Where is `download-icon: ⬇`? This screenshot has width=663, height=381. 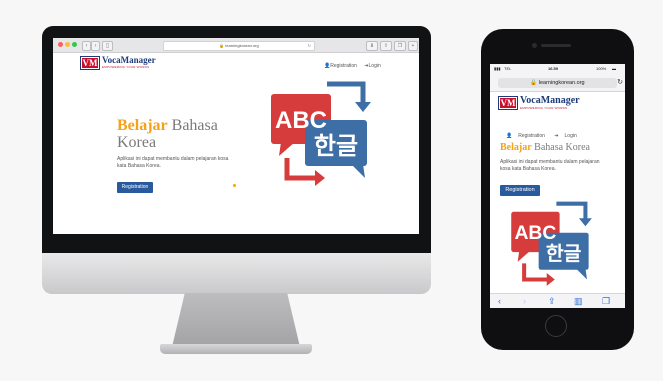 download-icon: ⬇ is located at coordinates (372, 46).